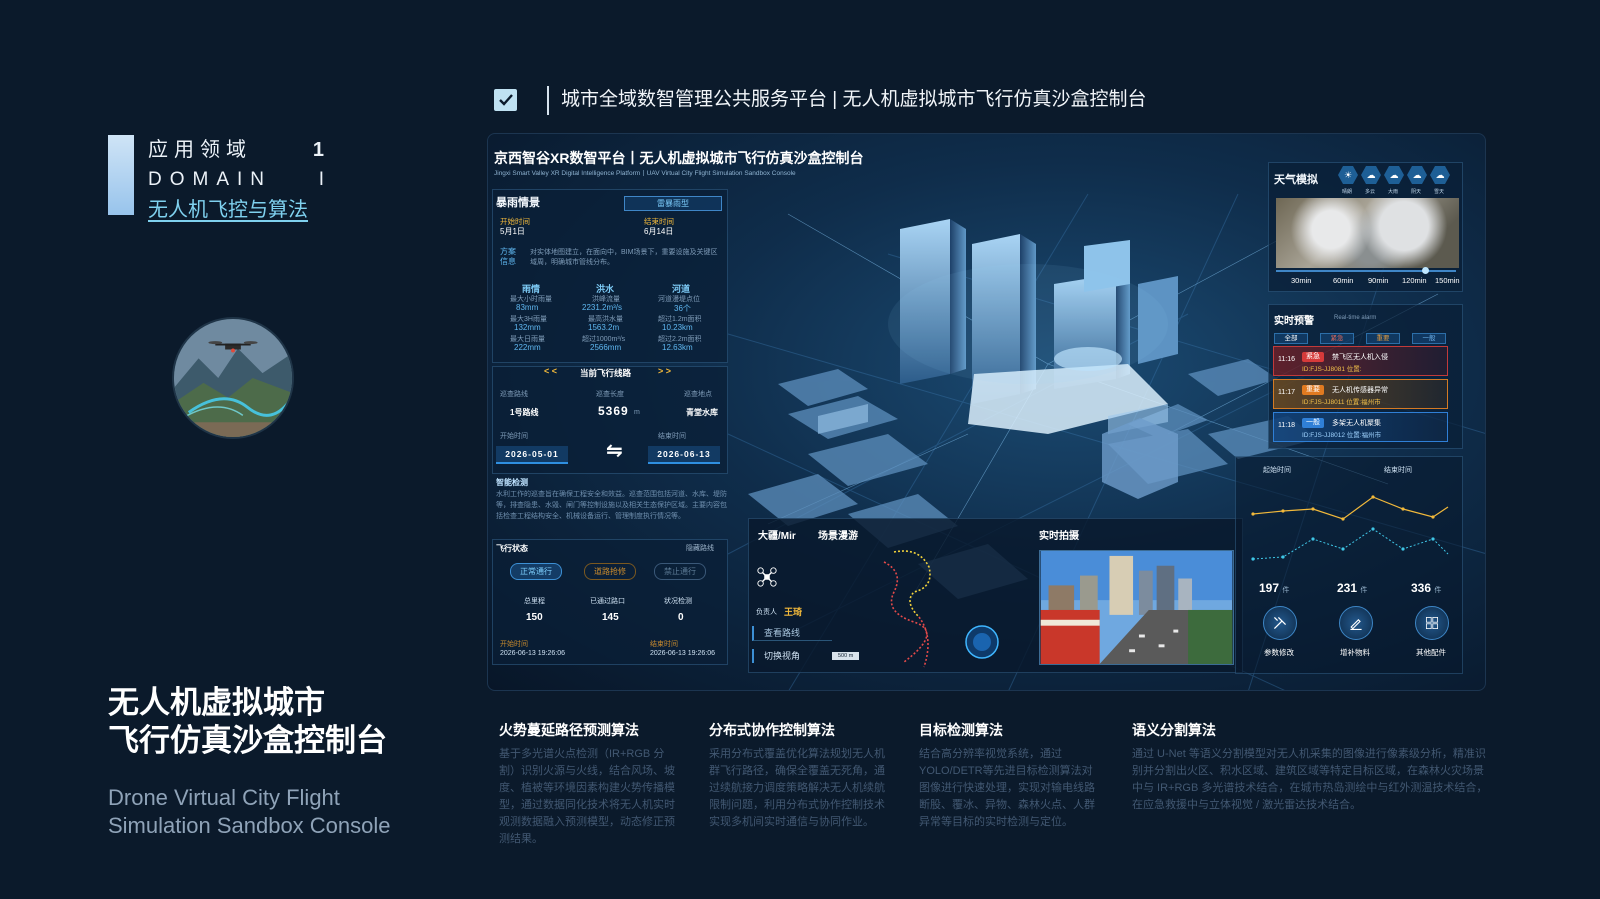 This screenshot has width=1600, height=899. I want to click on checkbox-checked, so click(505, 100).